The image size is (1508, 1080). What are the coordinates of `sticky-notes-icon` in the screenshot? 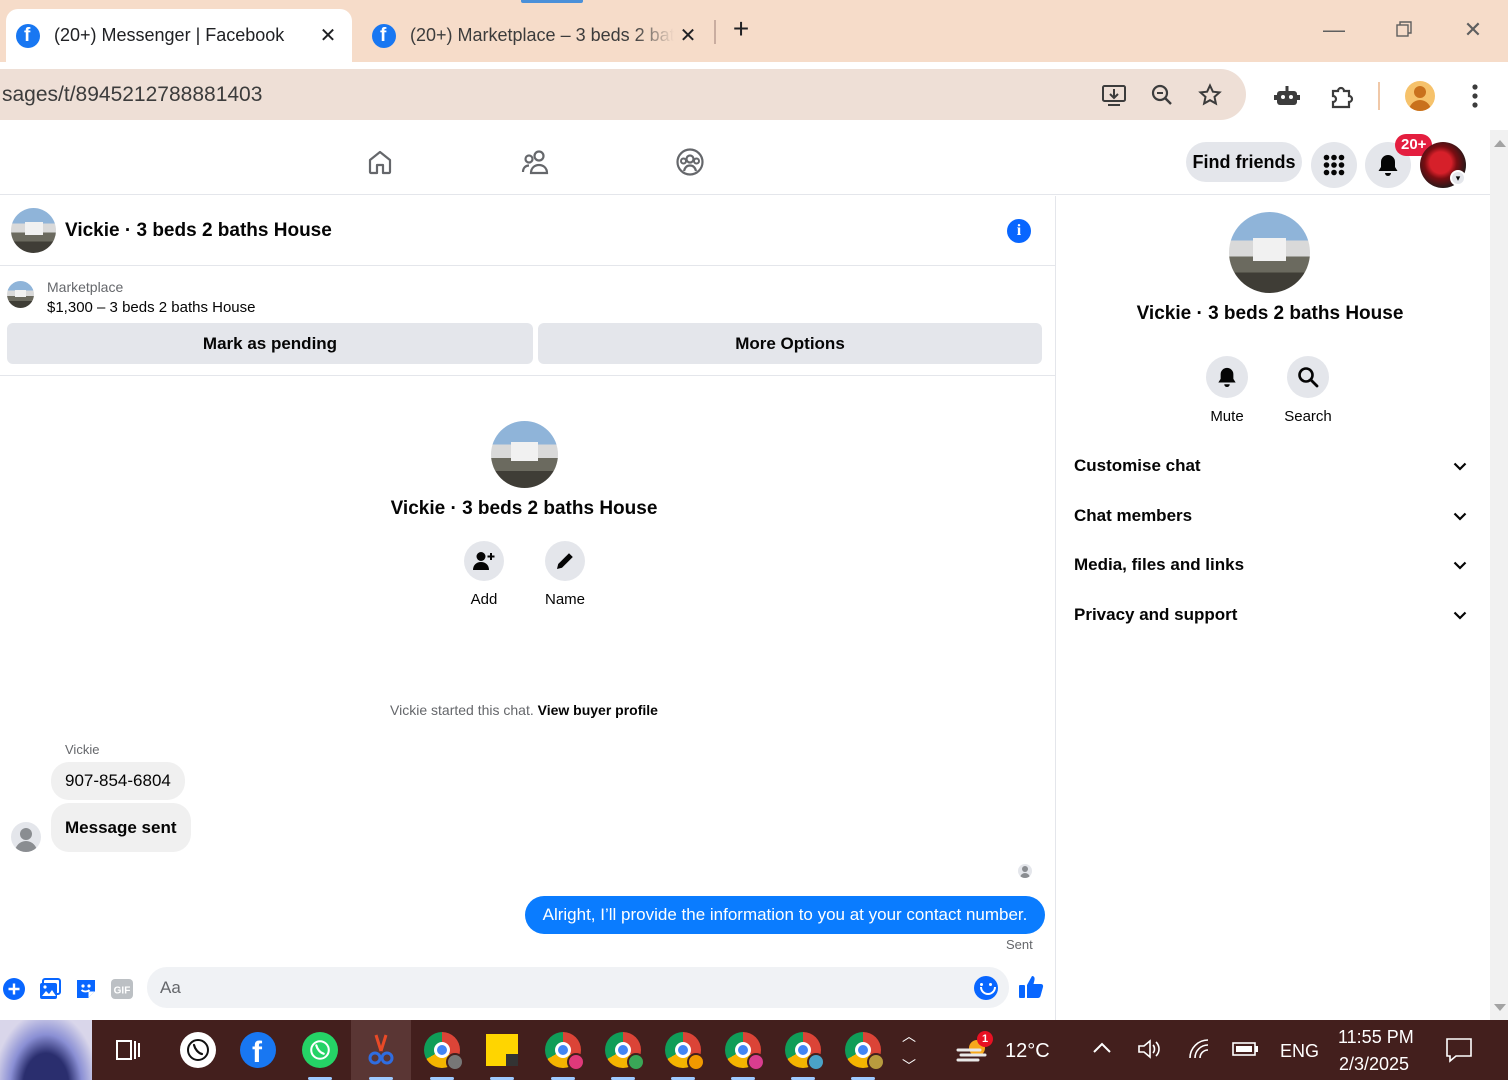 It's located at (502, 1050).